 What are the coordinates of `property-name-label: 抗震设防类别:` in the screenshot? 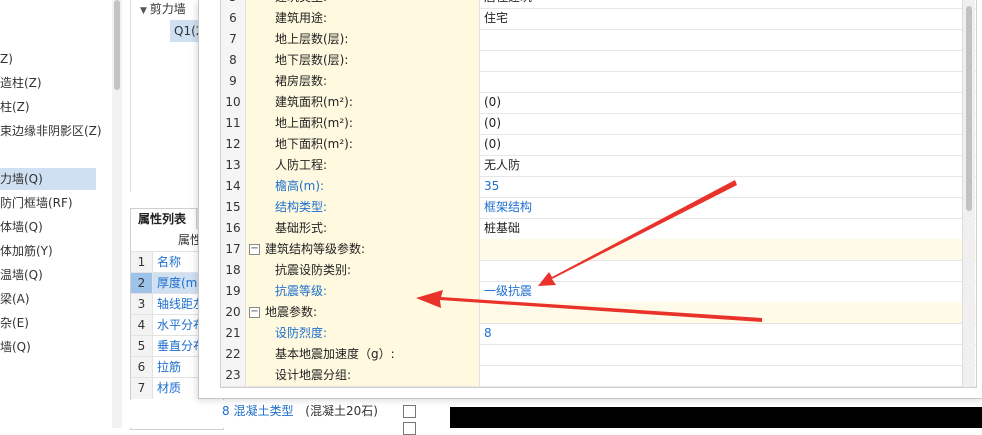 It's located at (313, 270).